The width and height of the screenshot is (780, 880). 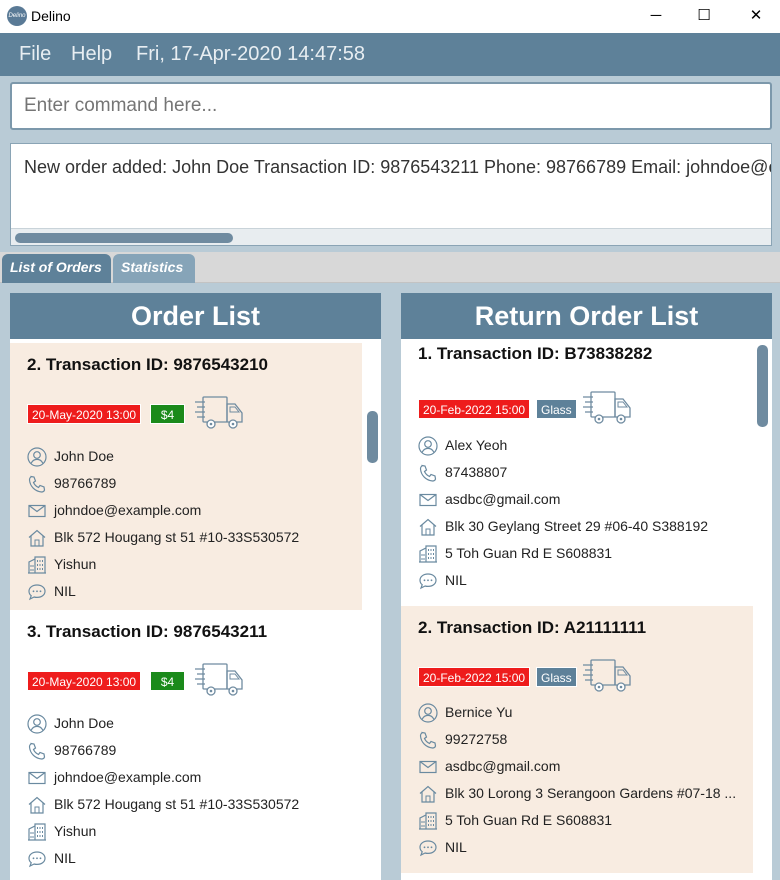 What do you see at coordinates (35, 54) in the screenshot?
I see `menu-file: File` at bounding box center [35, 54].